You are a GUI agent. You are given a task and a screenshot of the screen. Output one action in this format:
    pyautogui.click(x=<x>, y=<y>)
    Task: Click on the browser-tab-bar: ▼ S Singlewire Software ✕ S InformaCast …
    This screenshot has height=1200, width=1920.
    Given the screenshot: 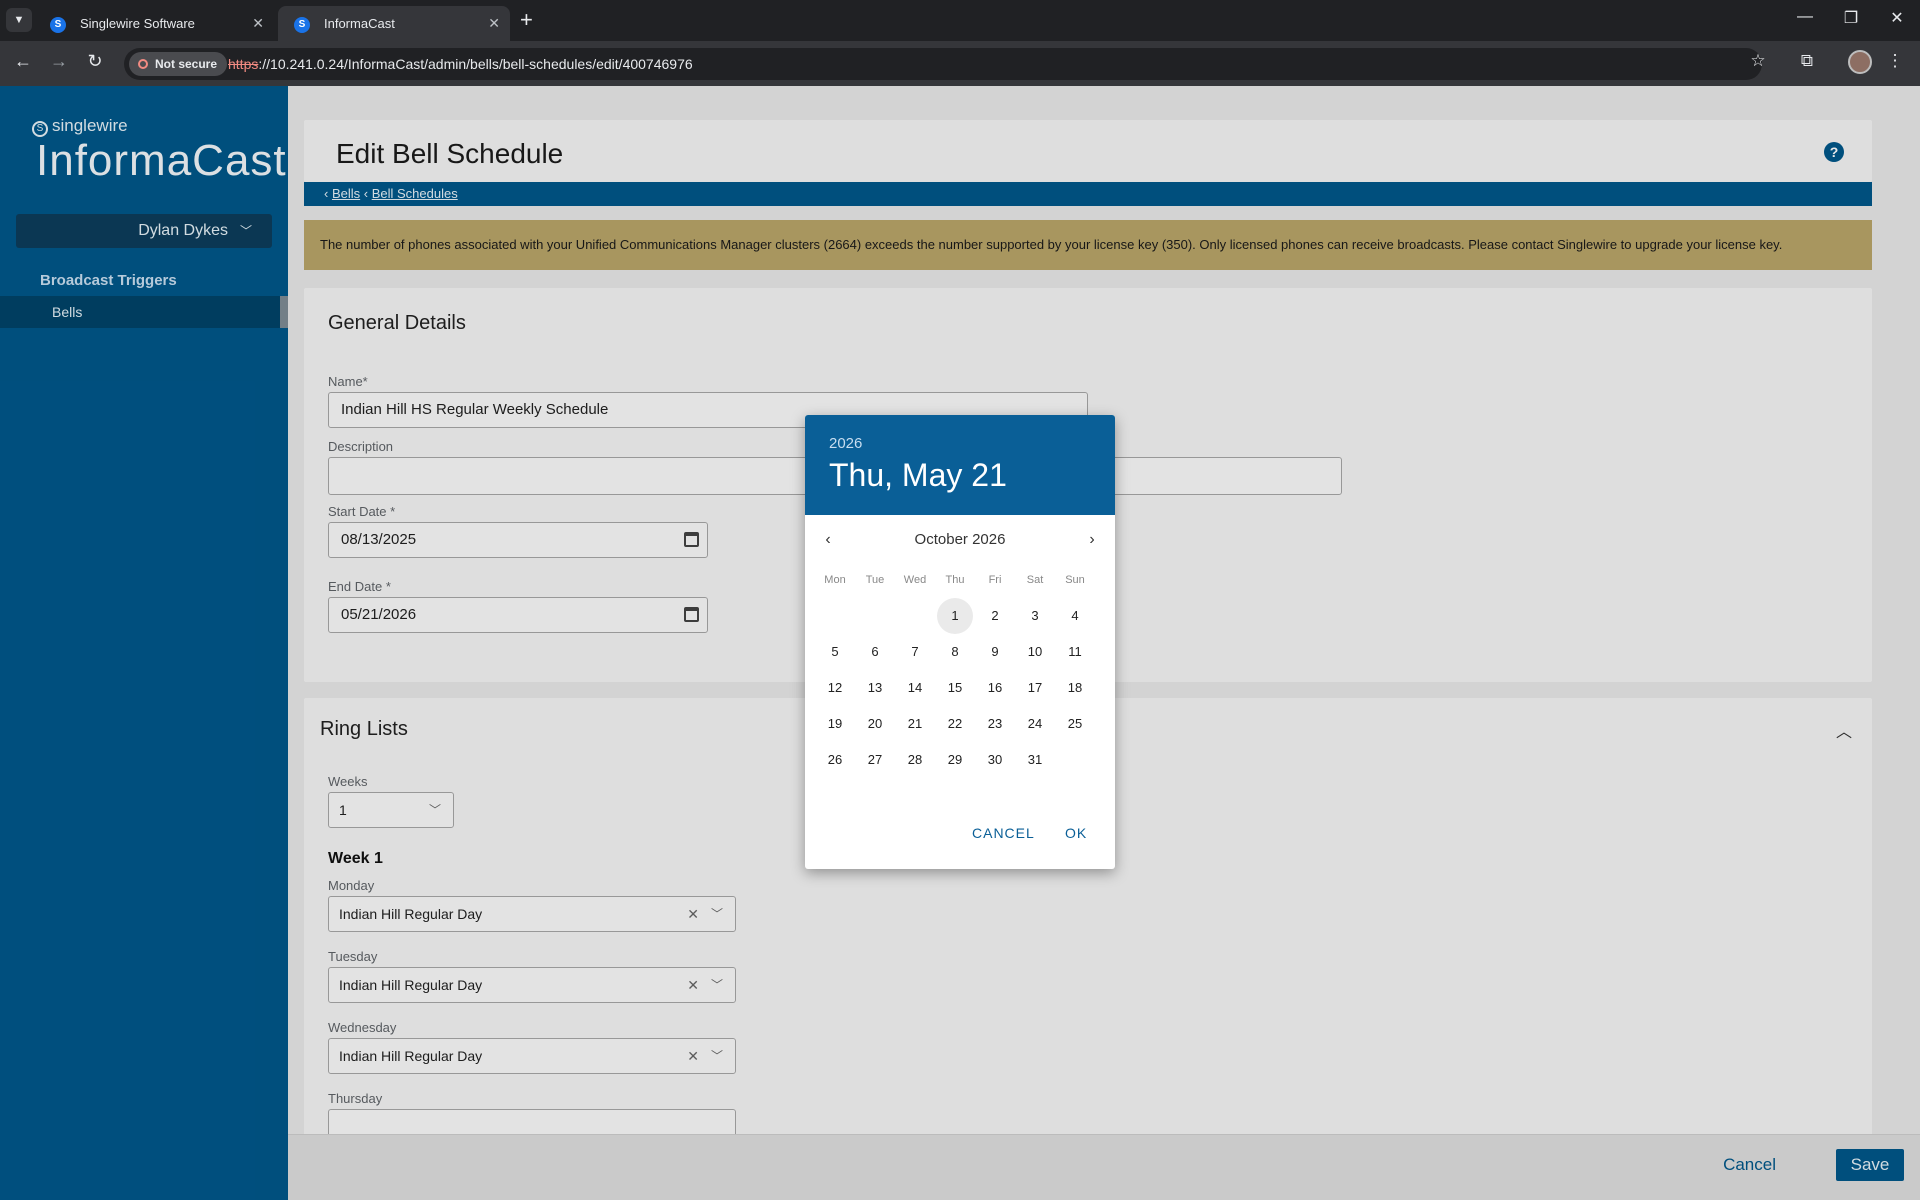 What is the action you would take?
    pyautogui.click(x=960, y=20)
    